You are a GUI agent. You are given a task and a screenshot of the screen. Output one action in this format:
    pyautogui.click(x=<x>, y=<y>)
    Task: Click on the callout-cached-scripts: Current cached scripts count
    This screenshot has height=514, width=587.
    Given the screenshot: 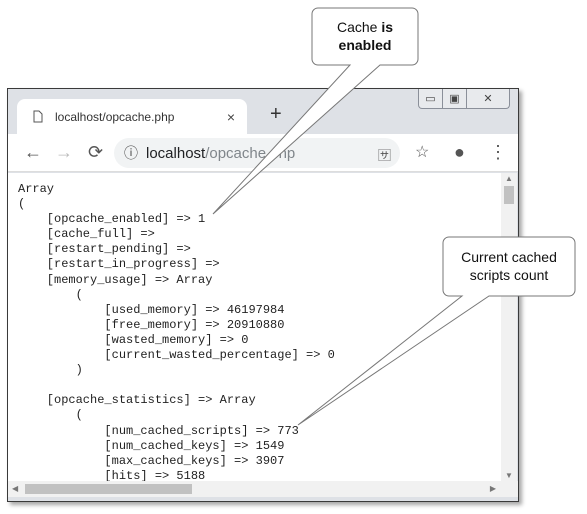 What is the action you would take?
    pyautogui.click(x=509, y=266)
    